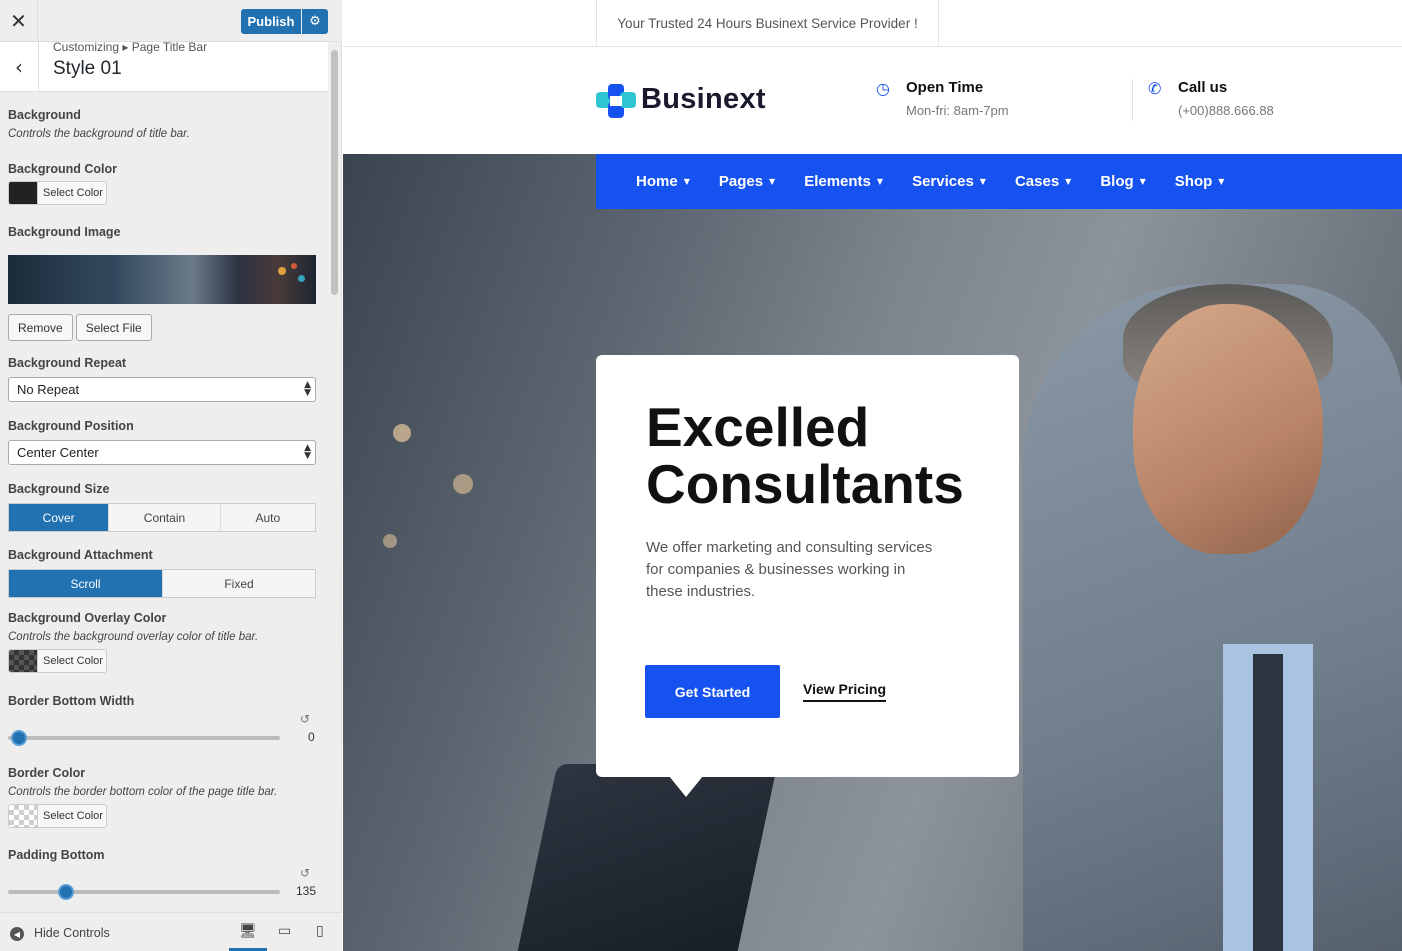 The image size is (1402, 951). What do you see at coordinates (171, 931) in the screenshot?
I see `customizer-footer: ◀ Hide Controls 🖥 ▭ ▯` at bounding box center [171, 931].